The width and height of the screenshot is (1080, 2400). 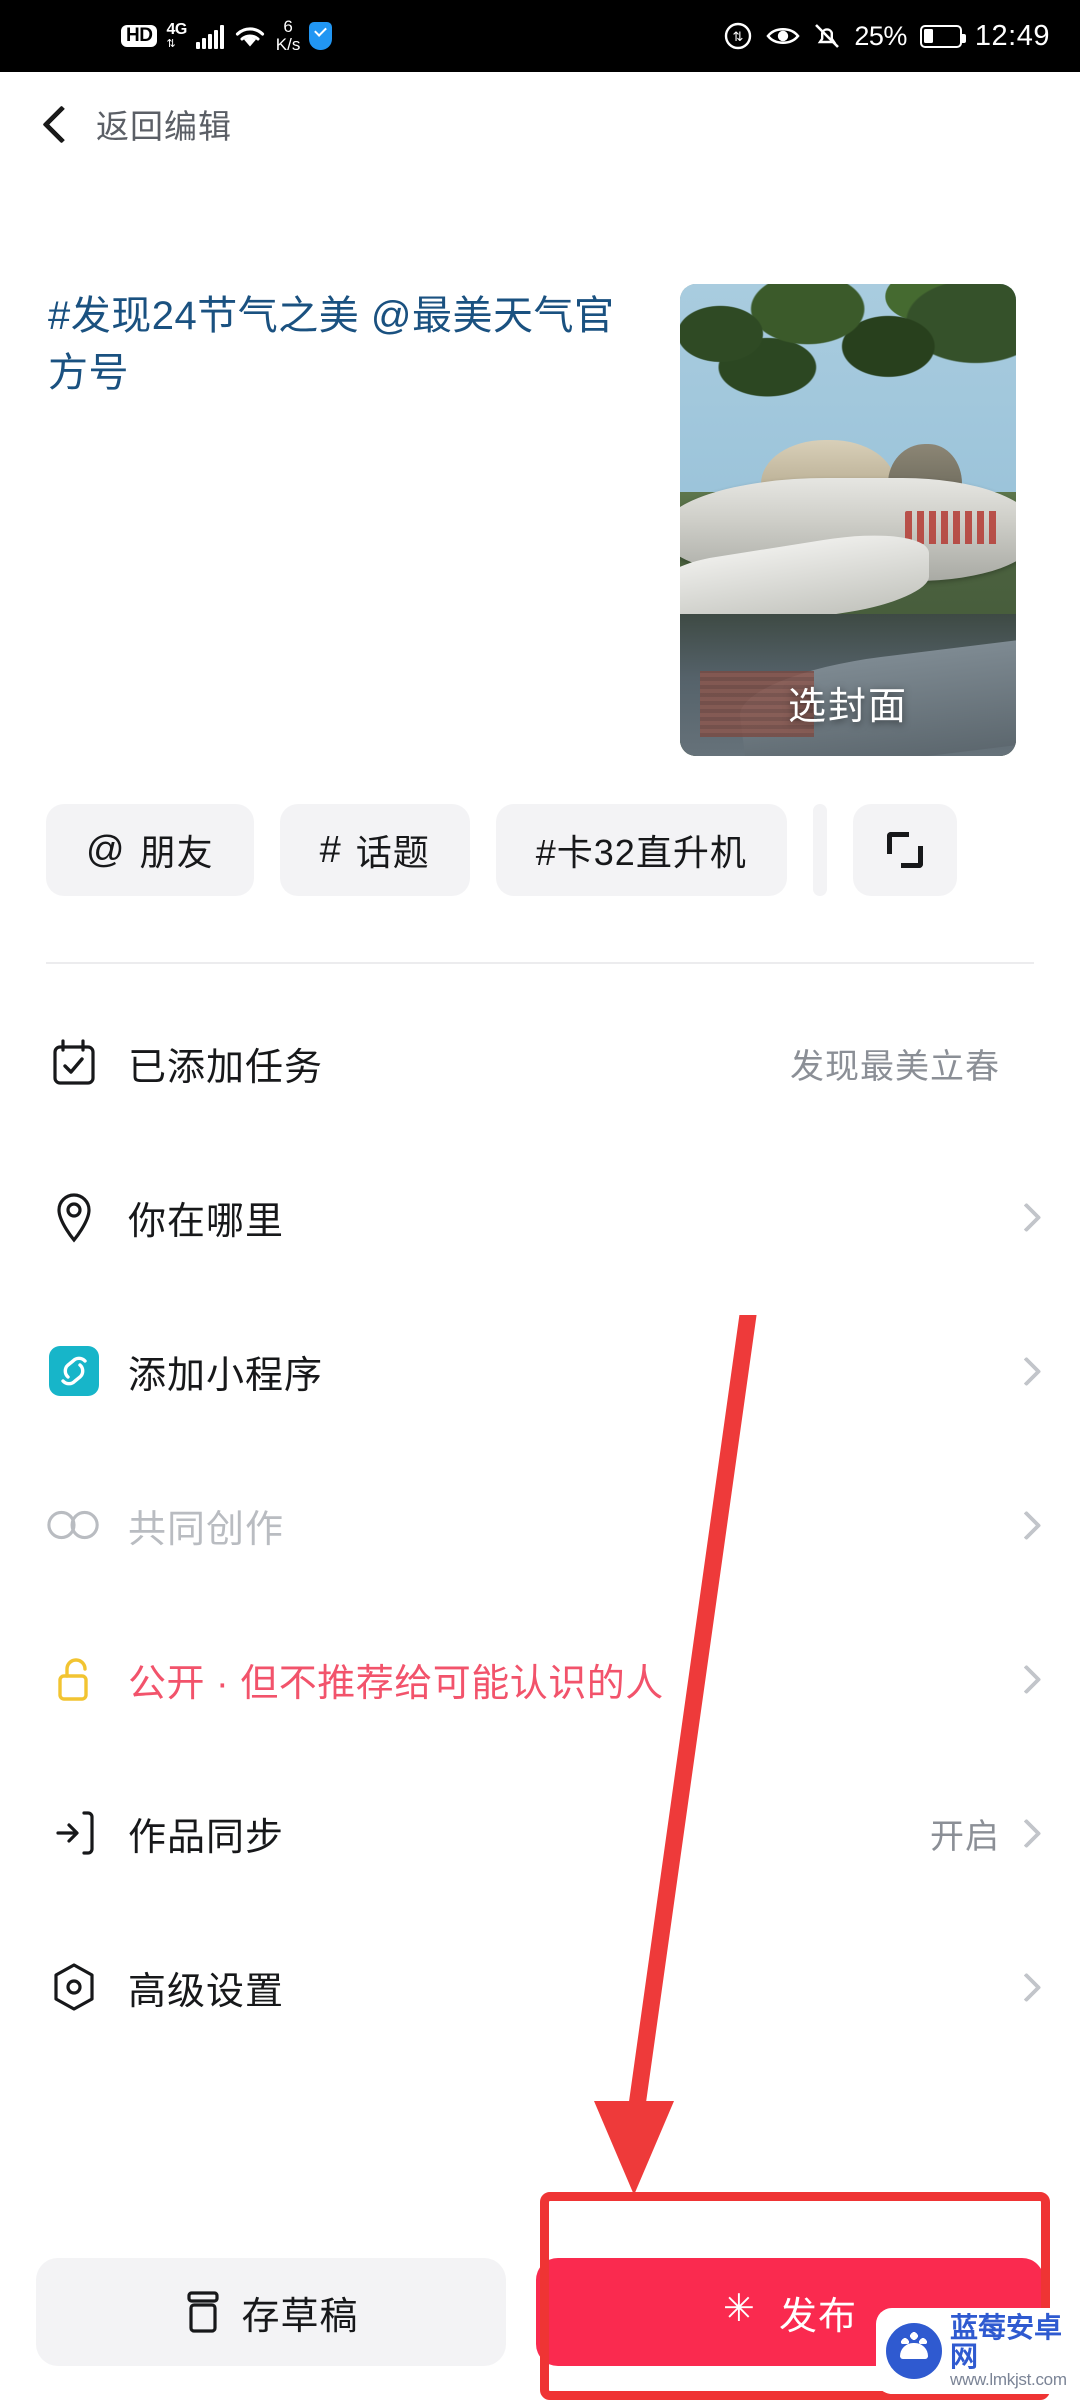 What do you see at coordinates (895, 1066) in the screenshot?
I see `row-value: 发现最美立春` at bounding box center [895, 1066].